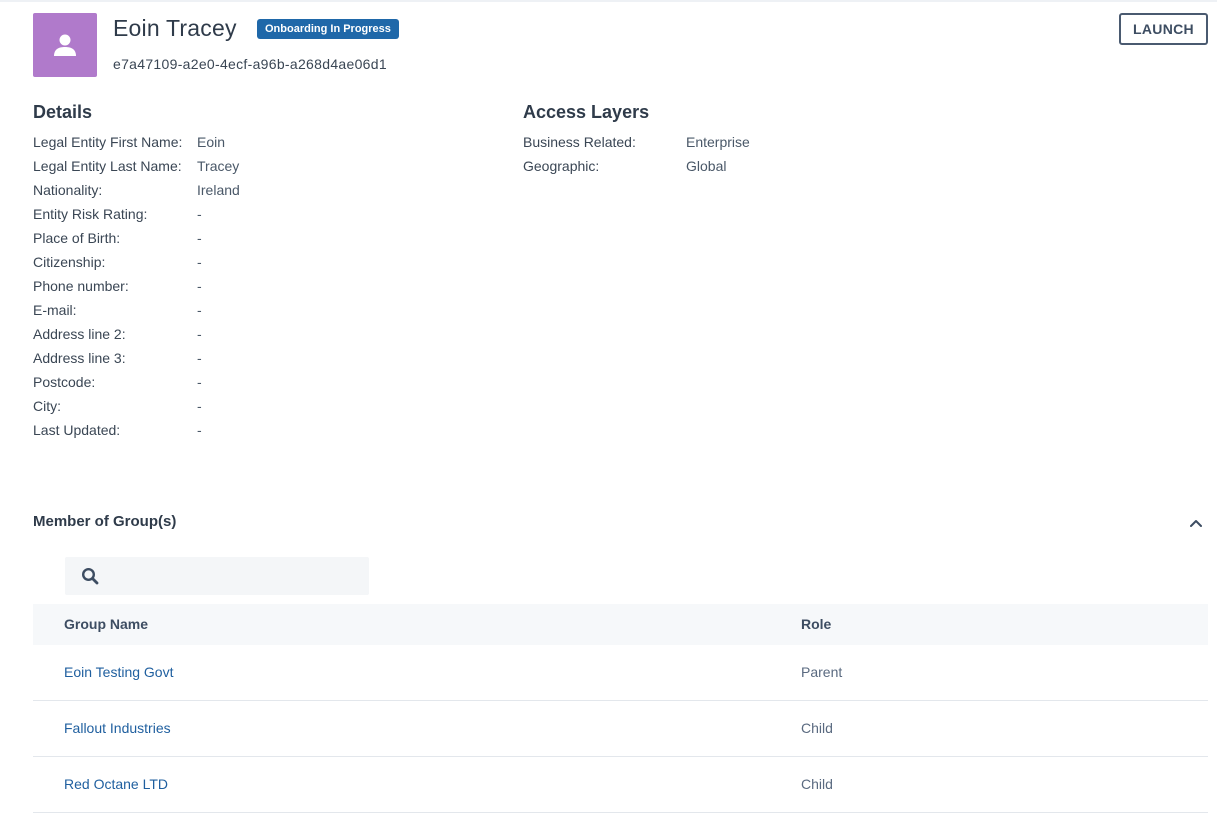 The image size is (1217, 820). What do you see at coordinates (816, 624) in the screenshot?
I see `column-header-role: Role` at bounding box center [816, 624].